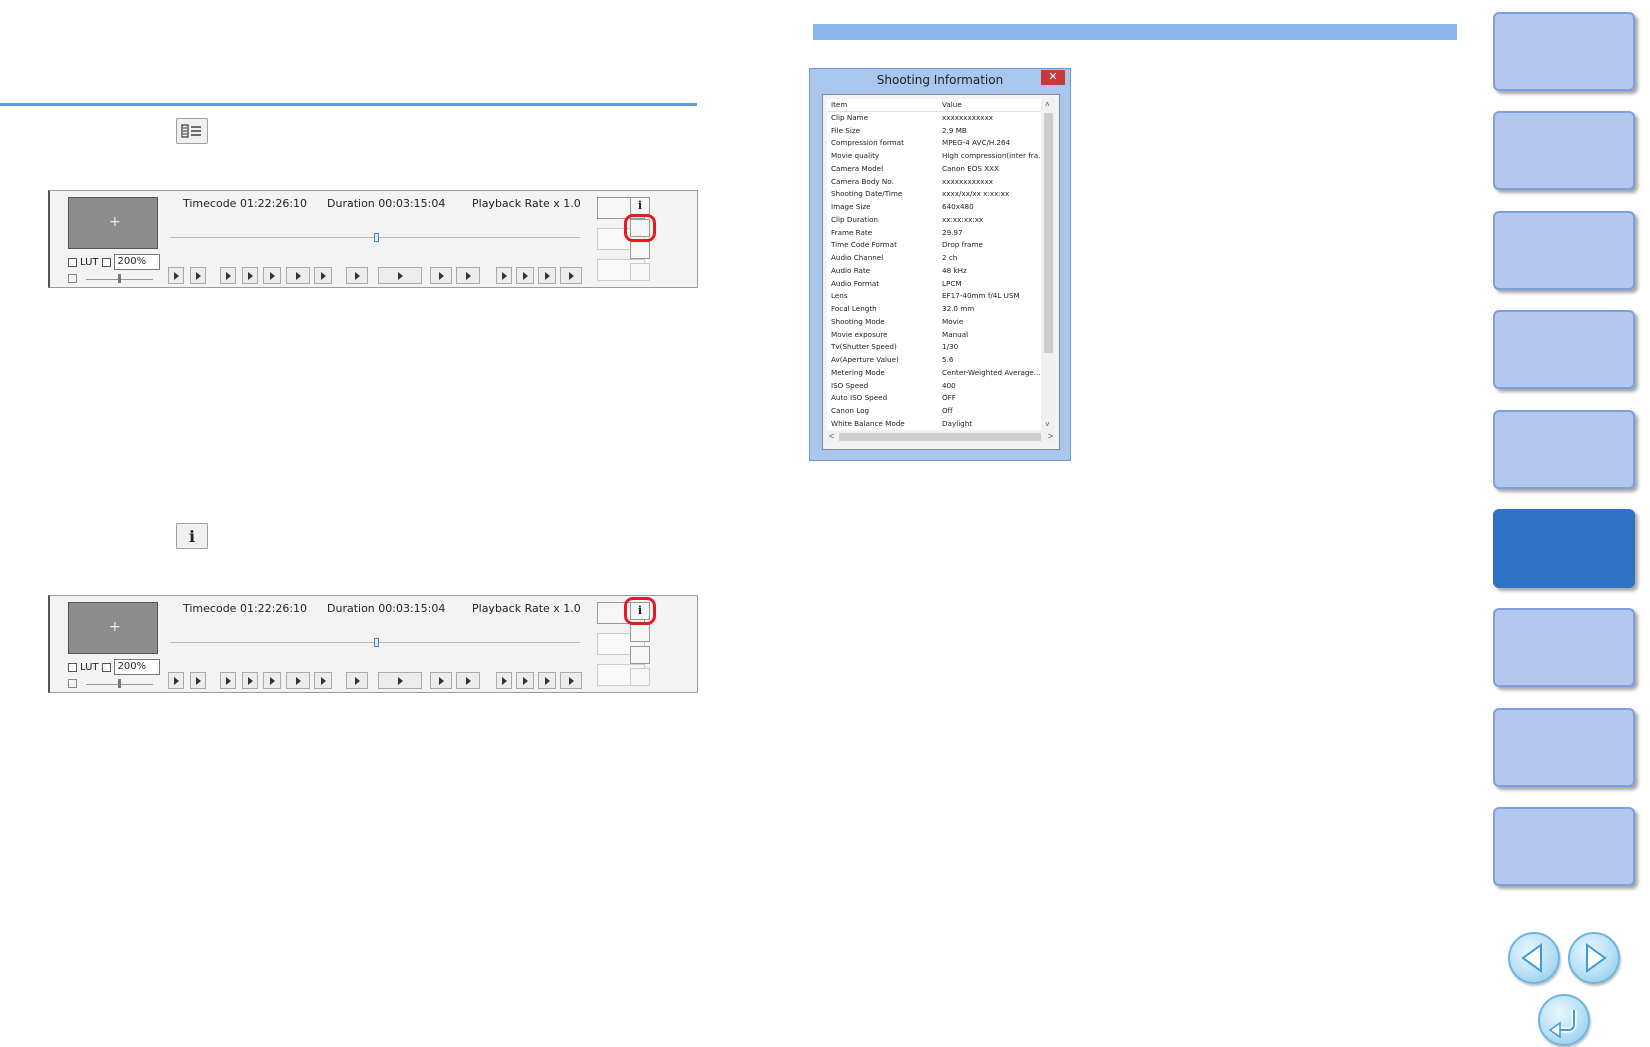 The width and height of the screenshot is (1650, 1047). What do you see at coordinates (934, 386) in the screenshot?
I see `list-item: ISO Speed 400` at bounding box center [934, 386].